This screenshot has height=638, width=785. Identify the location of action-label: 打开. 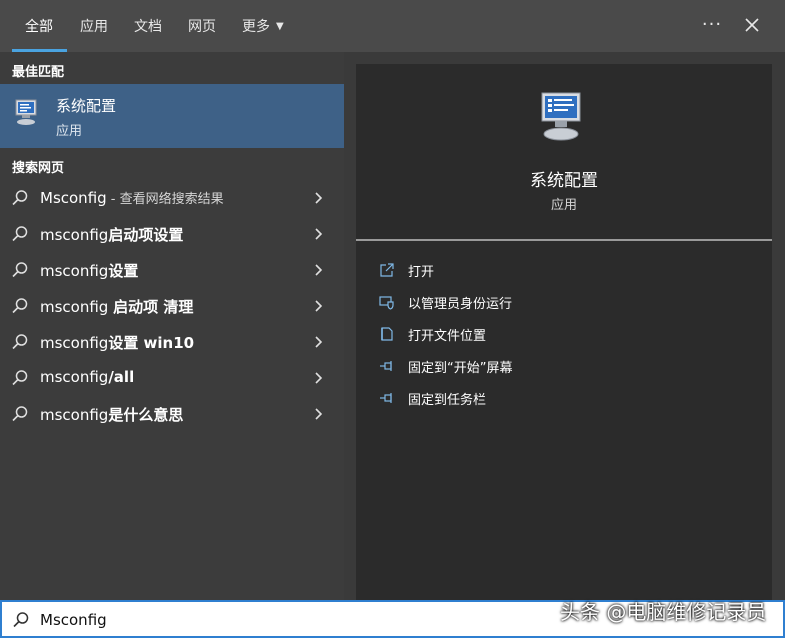
(421, 272).